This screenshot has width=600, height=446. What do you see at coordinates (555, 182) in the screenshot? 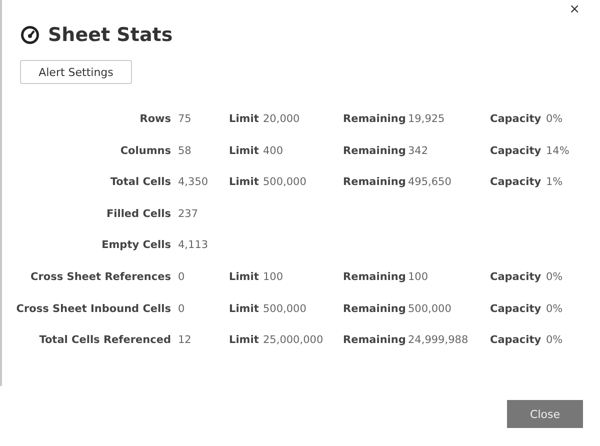
I see `stat-value: 1%` at bounding box center [555, 182].